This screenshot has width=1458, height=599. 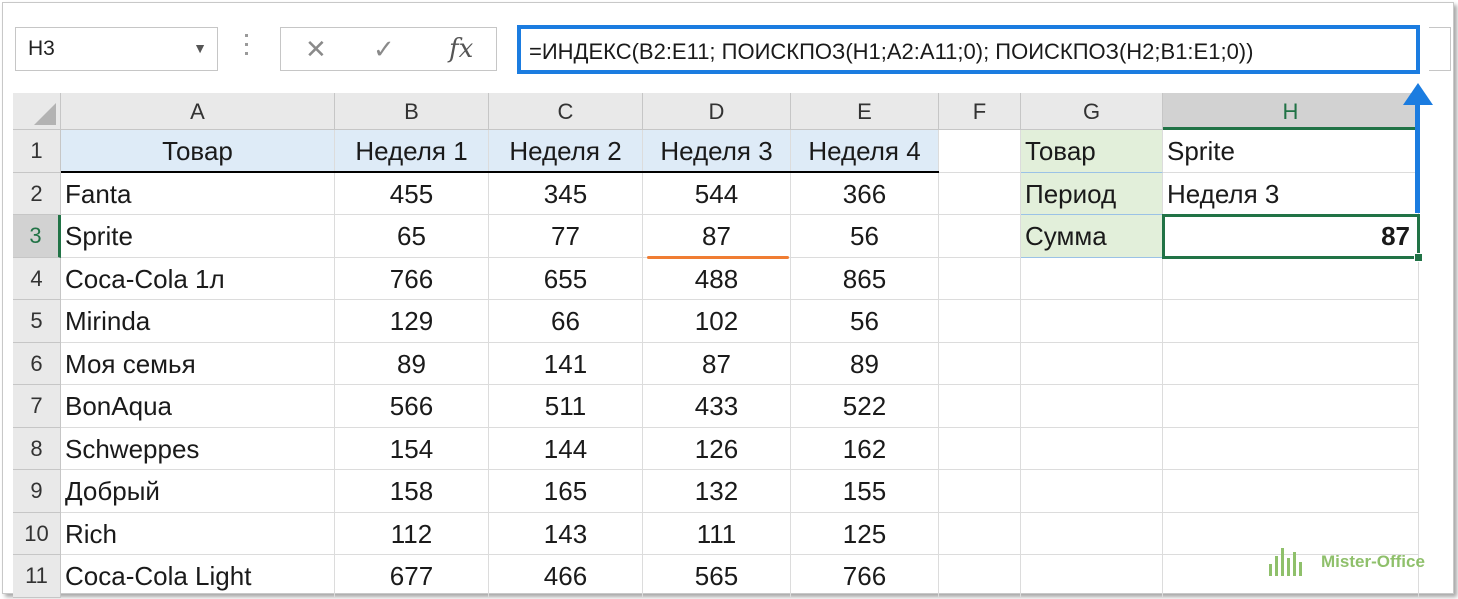 What do you see at coordinates (566, 193) in the screenshot?
I see `cell-c2: 345` at bounding box center [566, 193].